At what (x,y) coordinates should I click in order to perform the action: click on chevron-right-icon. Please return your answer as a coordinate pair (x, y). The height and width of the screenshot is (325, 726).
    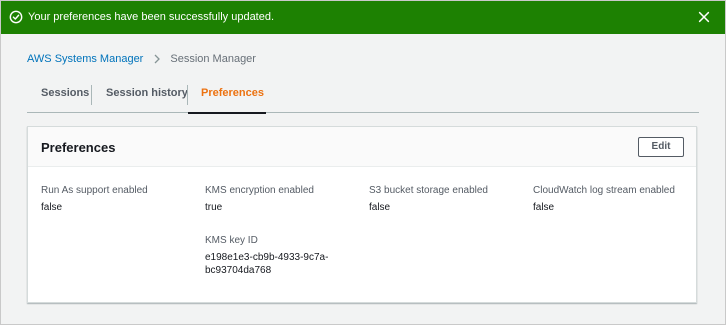
    Looking at the image, I should click on (157, 59).